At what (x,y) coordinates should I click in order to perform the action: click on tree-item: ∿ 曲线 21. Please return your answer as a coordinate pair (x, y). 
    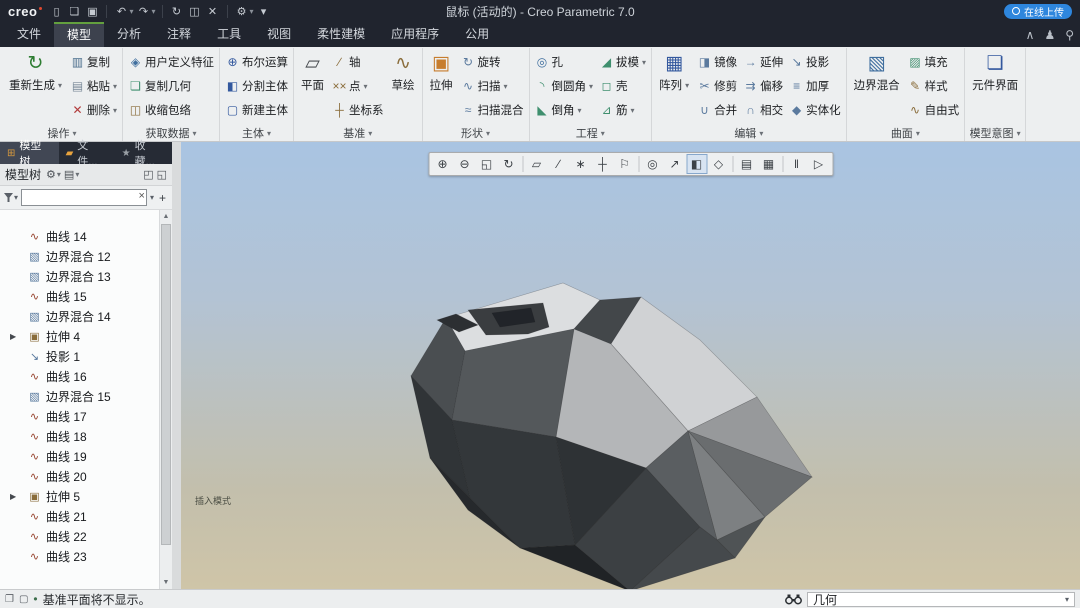
    Looking at the image, I should click on (79, 516).